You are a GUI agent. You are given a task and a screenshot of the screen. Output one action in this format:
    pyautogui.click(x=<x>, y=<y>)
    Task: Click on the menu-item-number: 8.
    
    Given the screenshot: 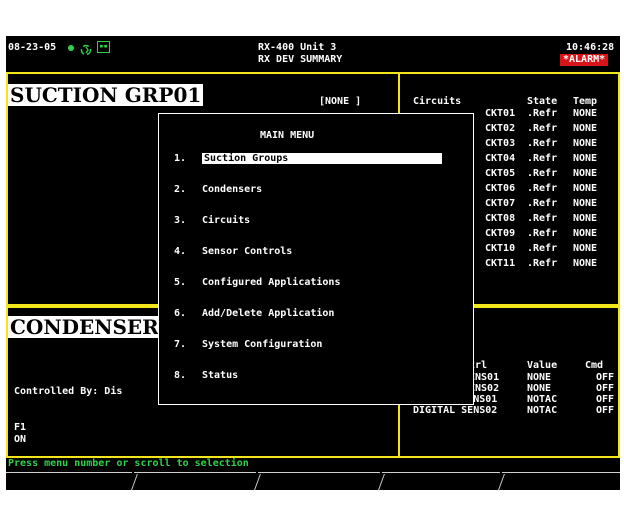 What is the action you would take?
    pyautogui.click(x=180, y=375)
    